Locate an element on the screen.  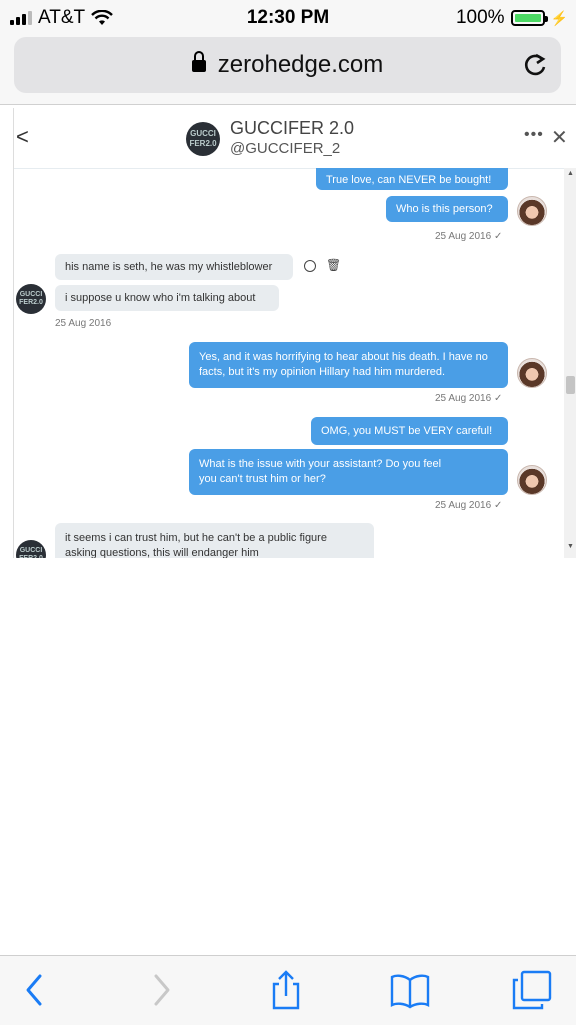
battery-icon is located at coordinates (529, 18).